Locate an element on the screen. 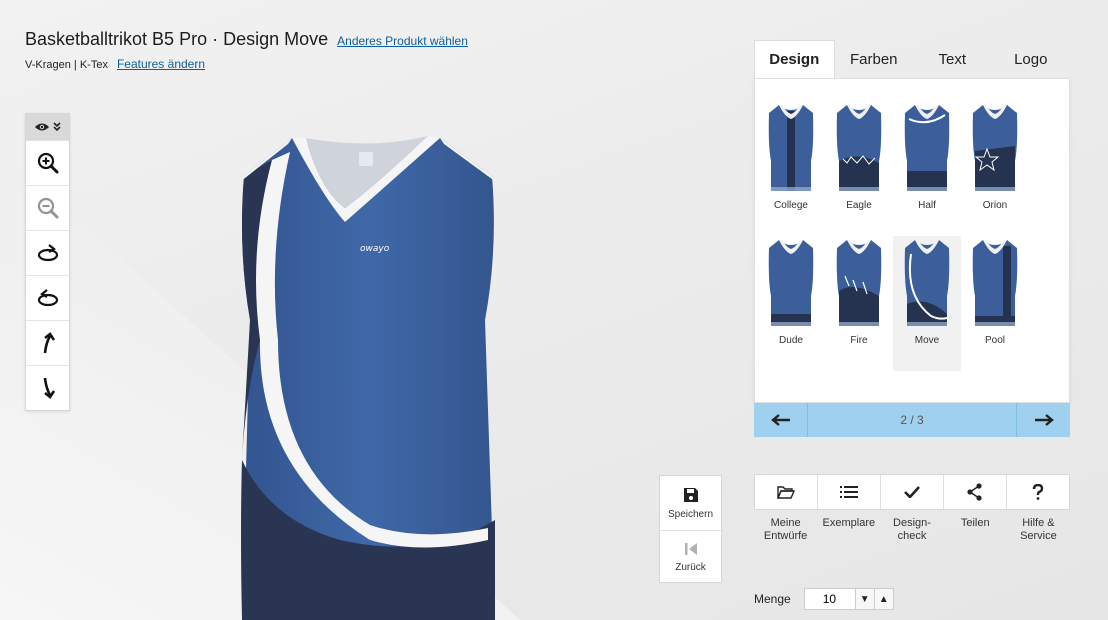 The height and width of the screenshot is (620, 1108). list-icon is located at coordinates (849, 492).